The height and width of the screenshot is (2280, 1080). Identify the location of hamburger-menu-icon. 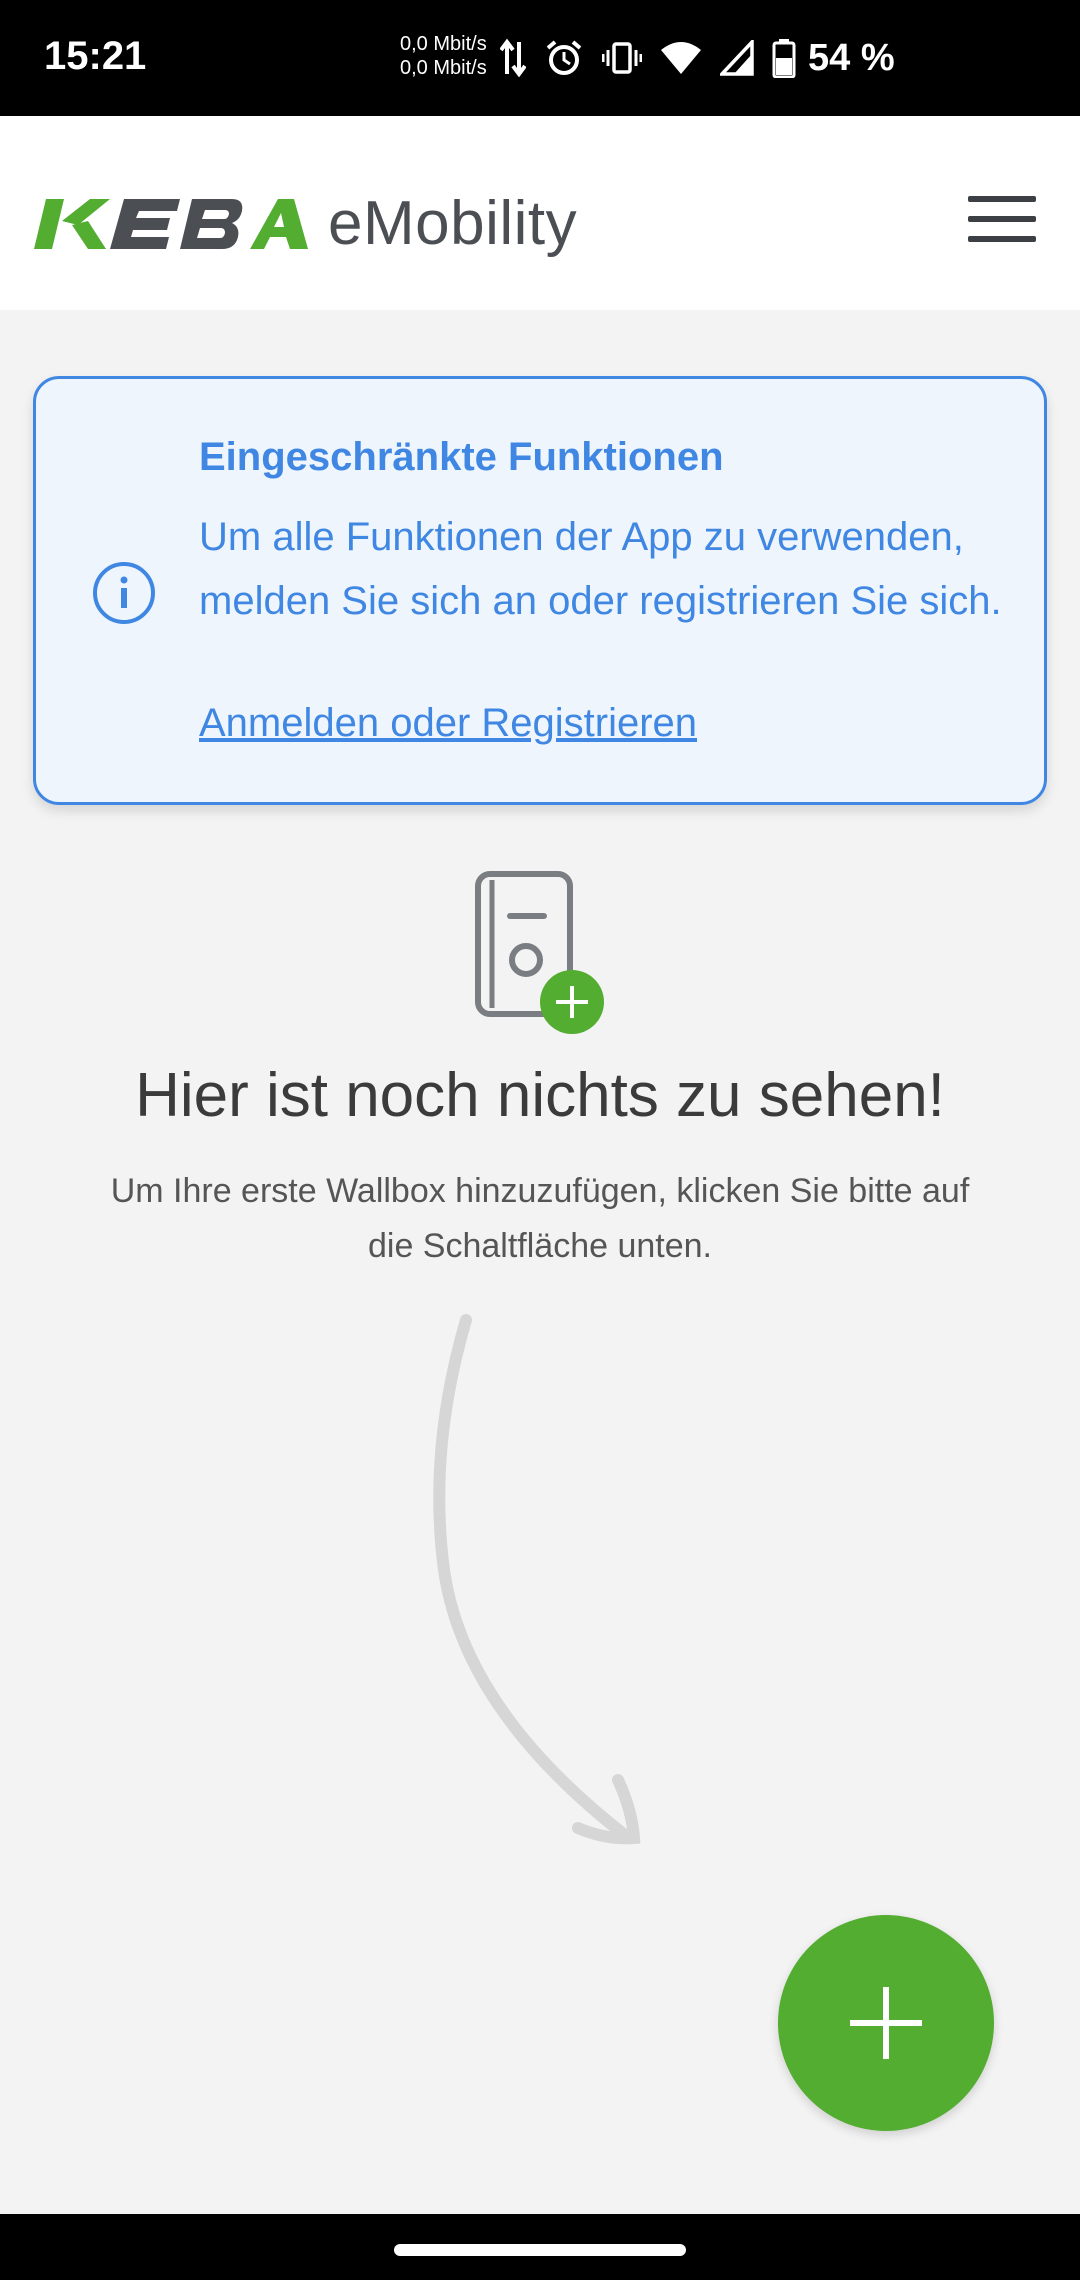
(1002, 219).